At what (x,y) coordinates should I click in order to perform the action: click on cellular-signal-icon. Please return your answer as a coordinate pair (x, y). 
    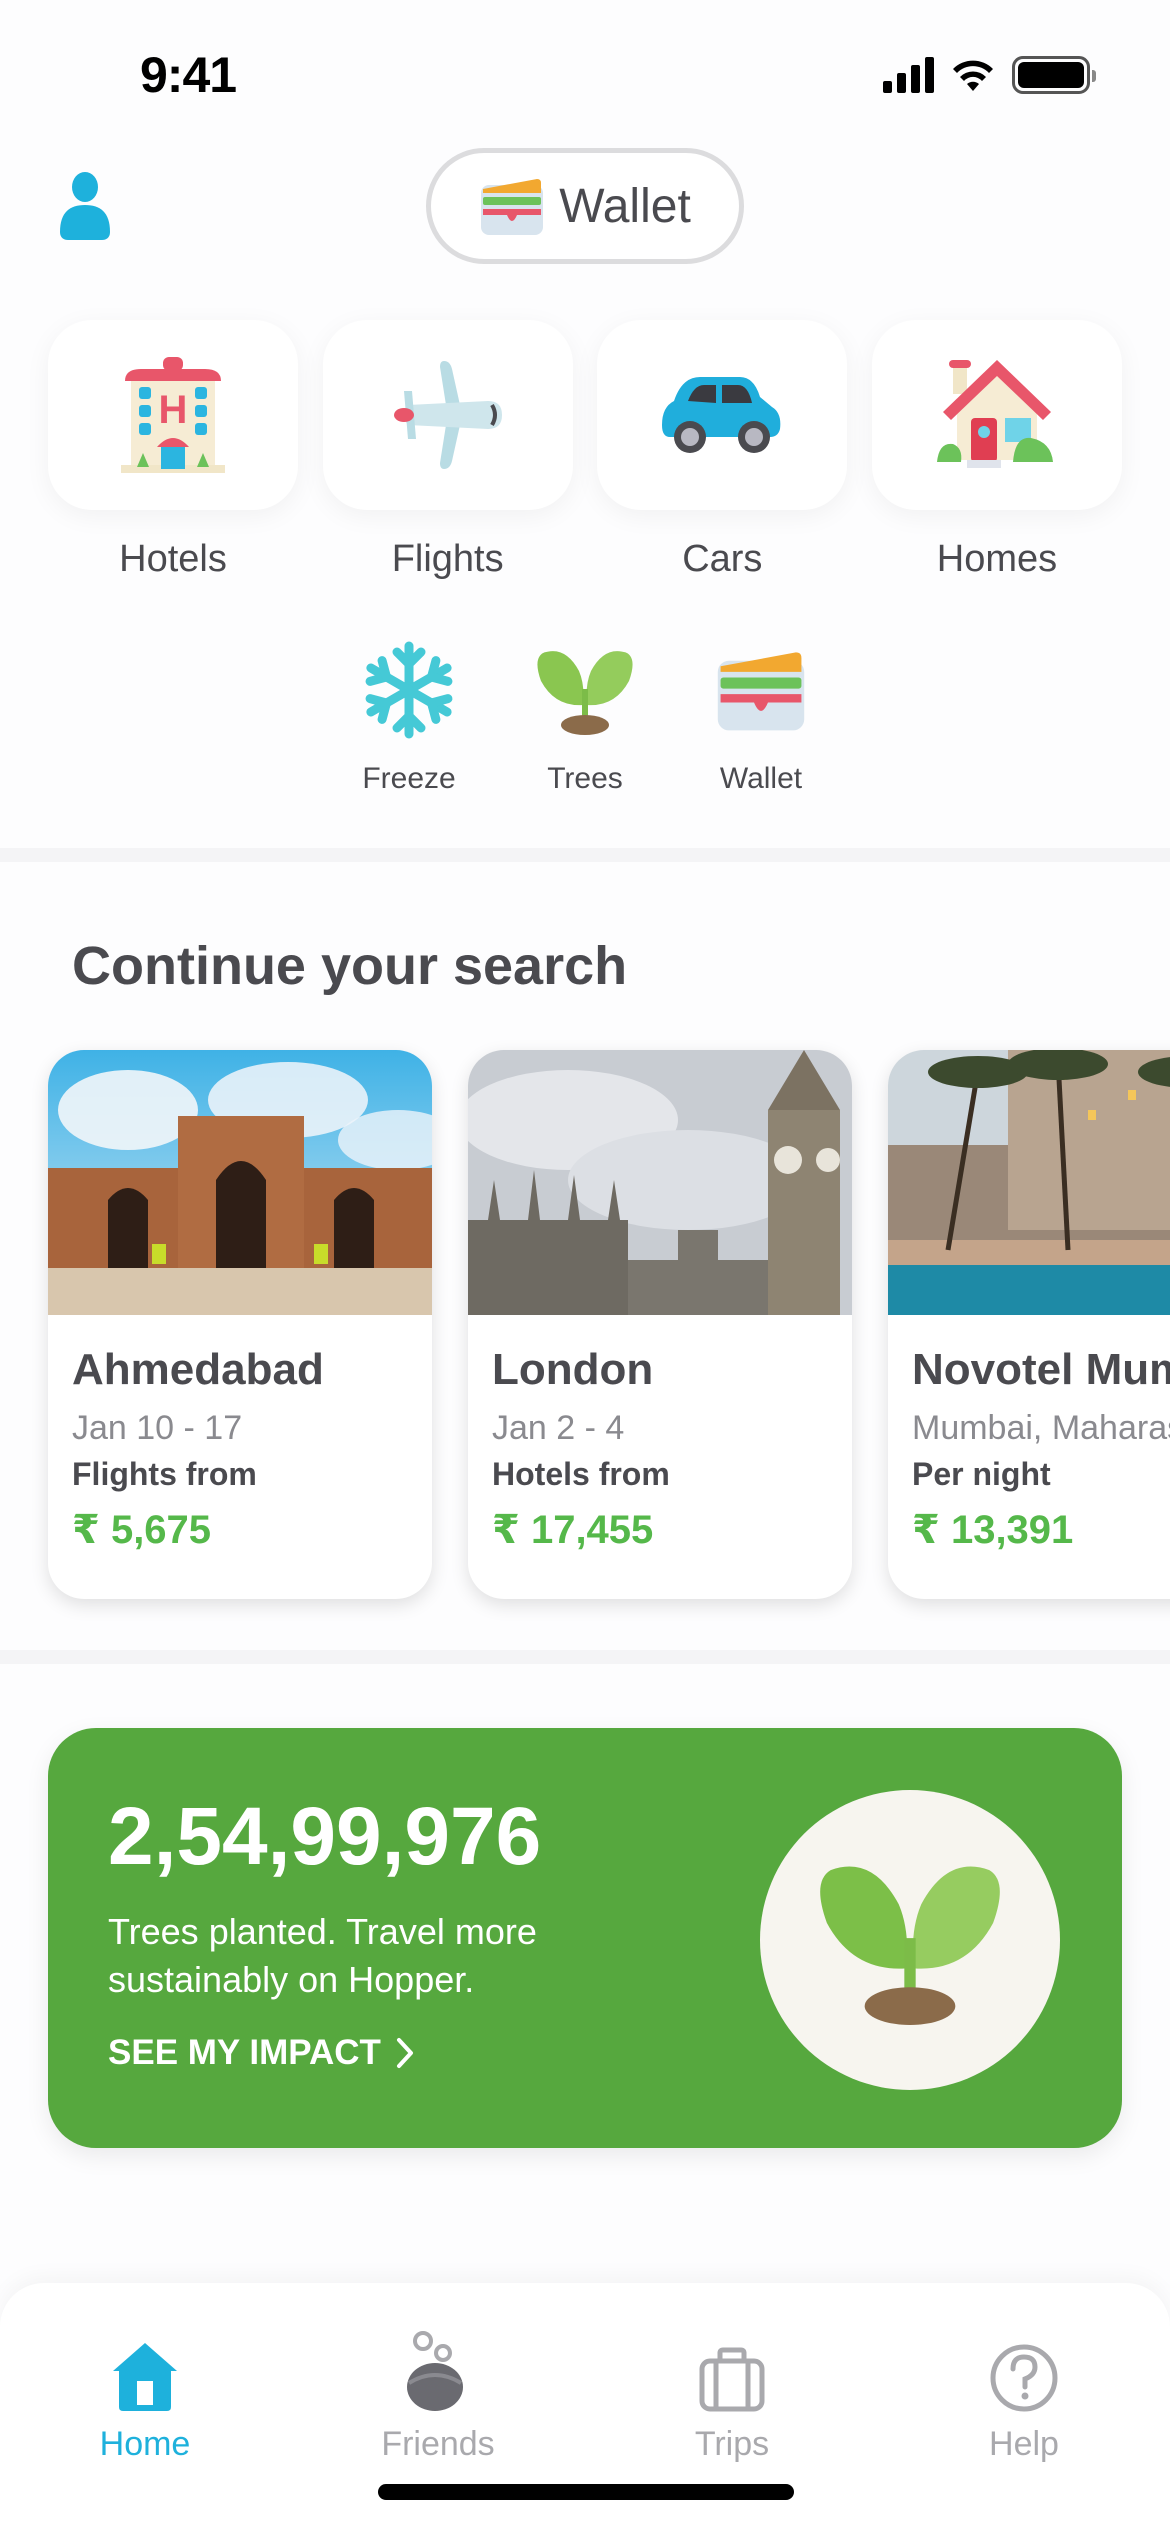
    Looking at the image, I should click on (908, 75).